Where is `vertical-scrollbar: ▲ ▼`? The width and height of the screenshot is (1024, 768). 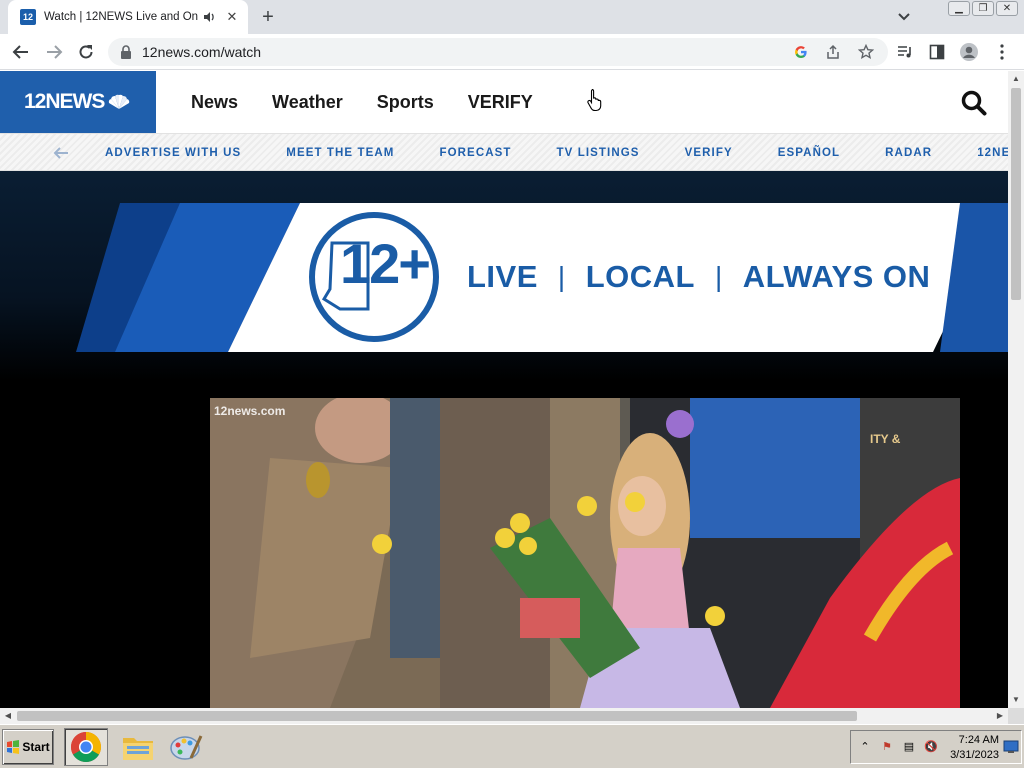 vertical-scrollbar: ▲ ▼ is located at coordinates (1016, 389).